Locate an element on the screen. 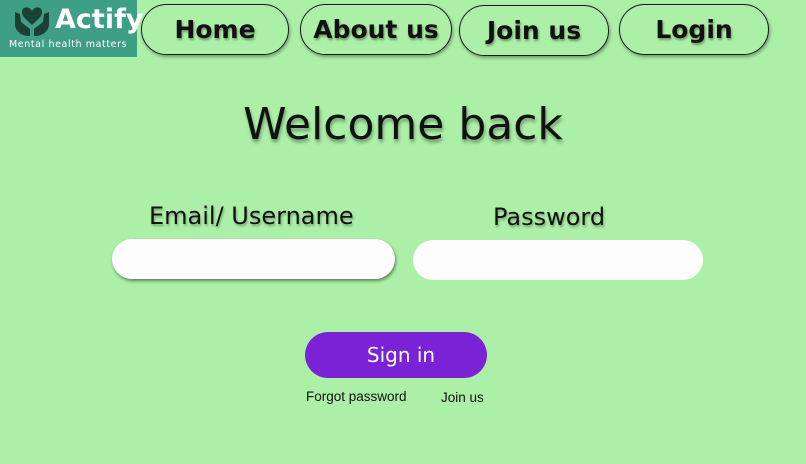 Image resolution: width=806 pixels, height=464 pixels. nav-home-button: Home is located at coordinates (215, 29).